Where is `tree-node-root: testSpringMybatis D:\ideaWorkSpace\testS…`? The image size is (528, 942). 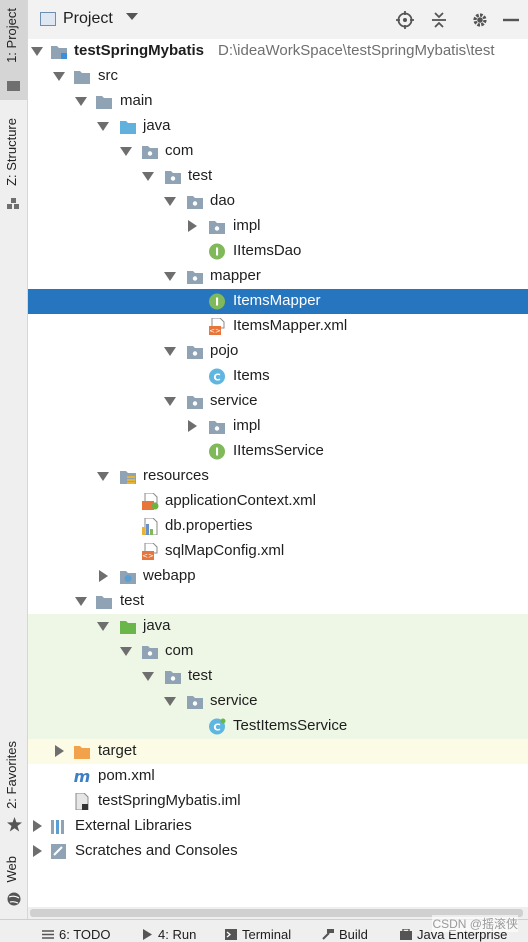 tree-node-root: testSpringMybatis D:\ideaWorkSpace\testS… is located at coordinates (278, 51).